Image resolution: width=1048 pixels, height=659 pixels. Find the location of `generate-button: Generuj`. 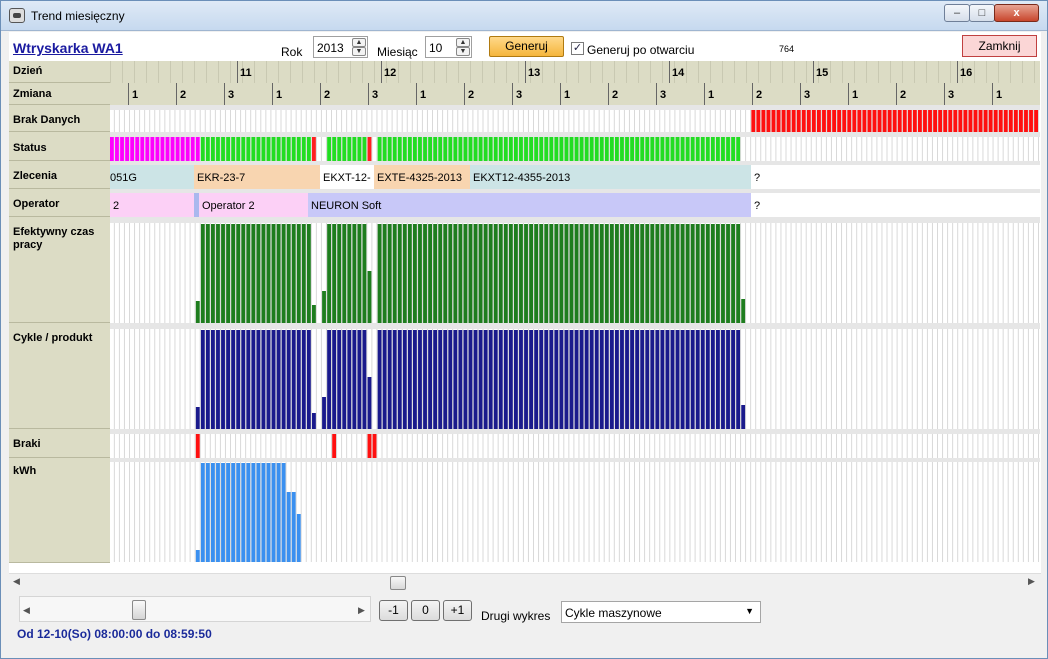

generate-button: Generuj is located at coordinates (526, 46).